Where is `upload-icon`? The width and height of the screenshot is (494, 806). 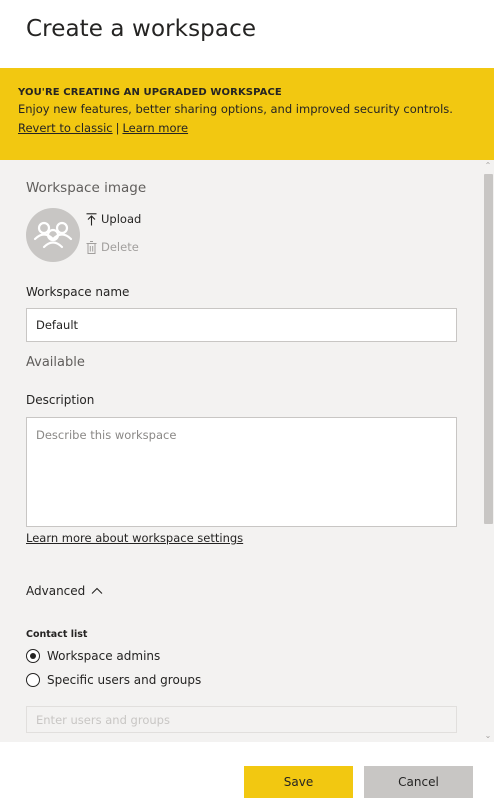
upload-icon is located at coordinates (91, 218).